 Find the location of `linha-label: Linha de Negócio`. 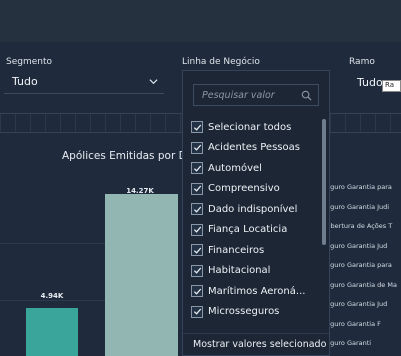

linha-label: Linha de Negócio is located at coordinates (221, 62).